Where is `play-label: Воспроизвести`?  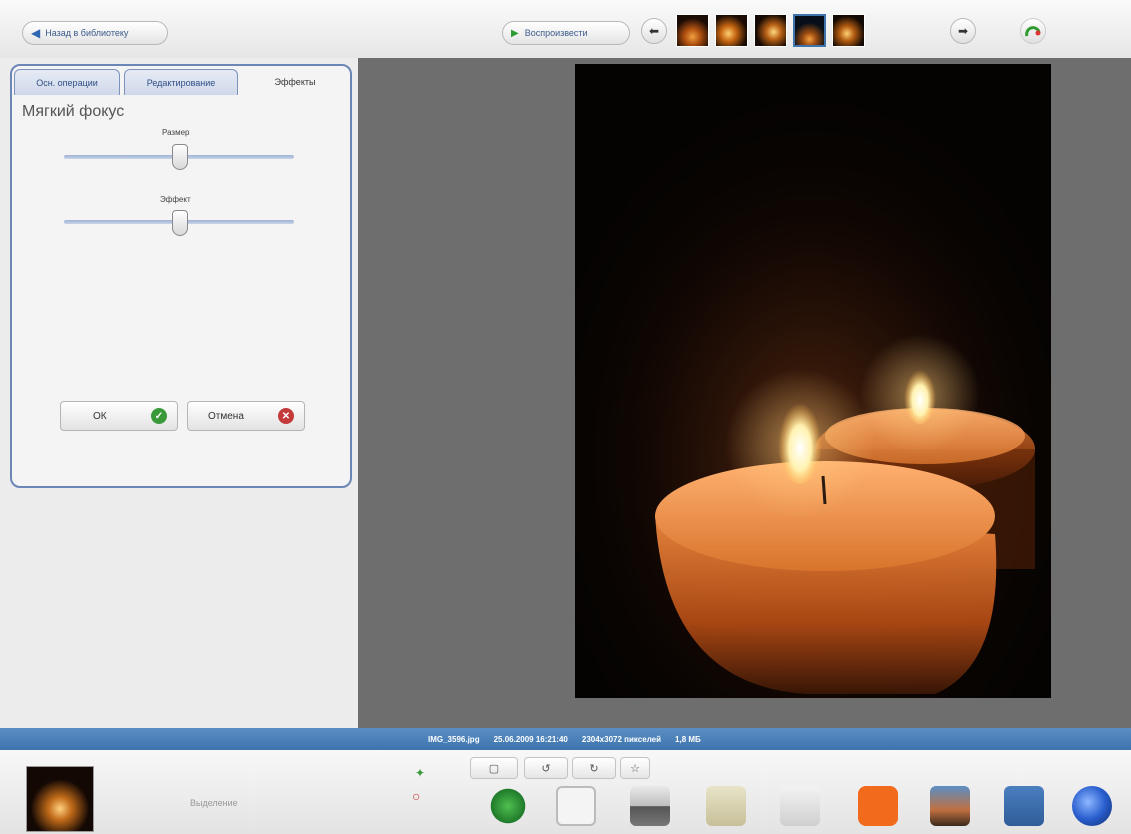
play-label: Воспроизвести is located at coordinates (556, 33).